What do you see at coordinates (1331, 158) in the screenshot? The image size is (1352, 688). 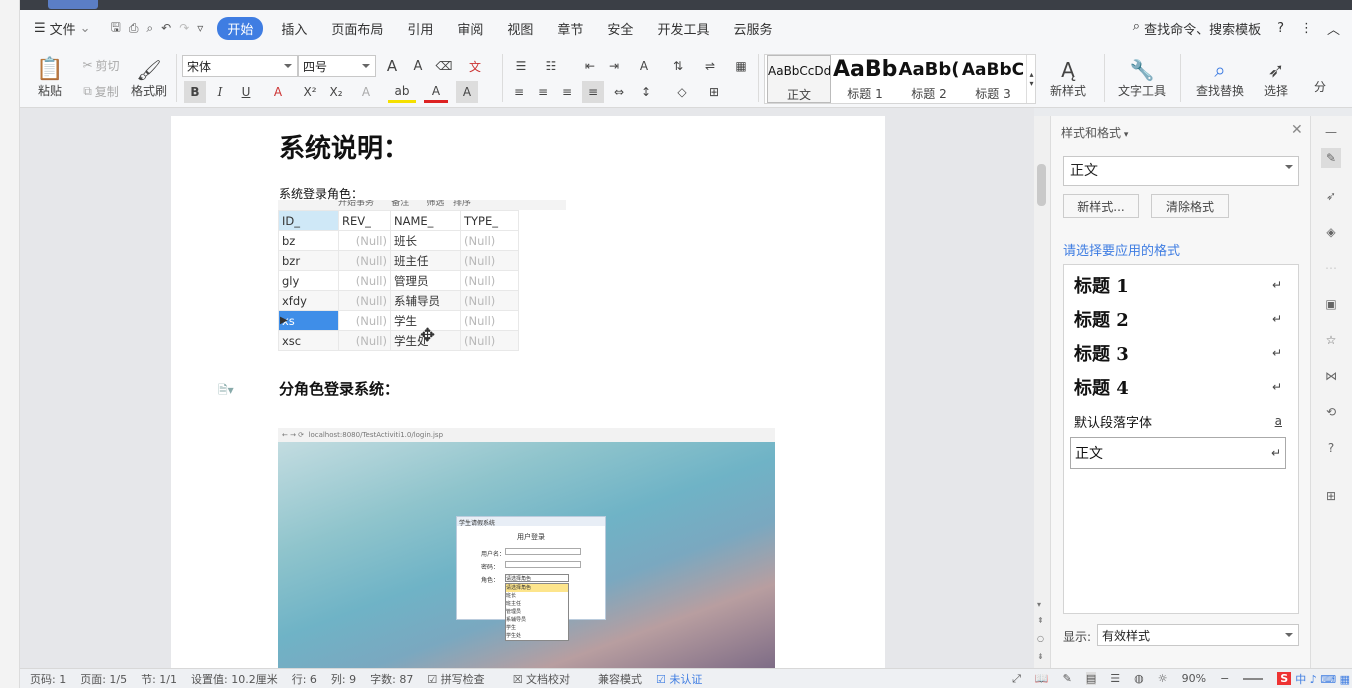 I see `style-pen-icon: ✎` at bounding box center [1331, 158].